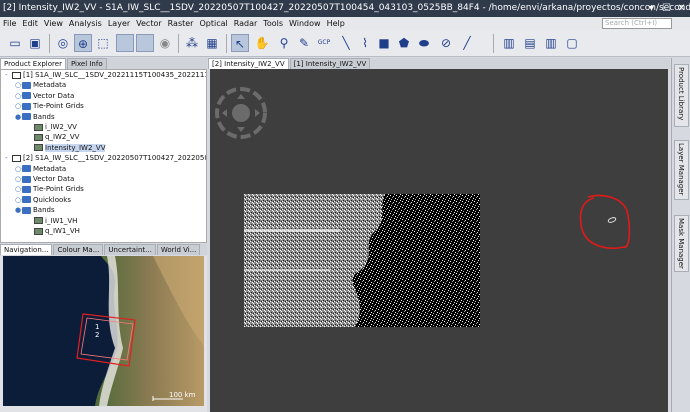  What do you see at coordinates (33, 63) in the screenshot?
I see `tab-product-explorer: Product Explorer` at bounding box center [33, 63].